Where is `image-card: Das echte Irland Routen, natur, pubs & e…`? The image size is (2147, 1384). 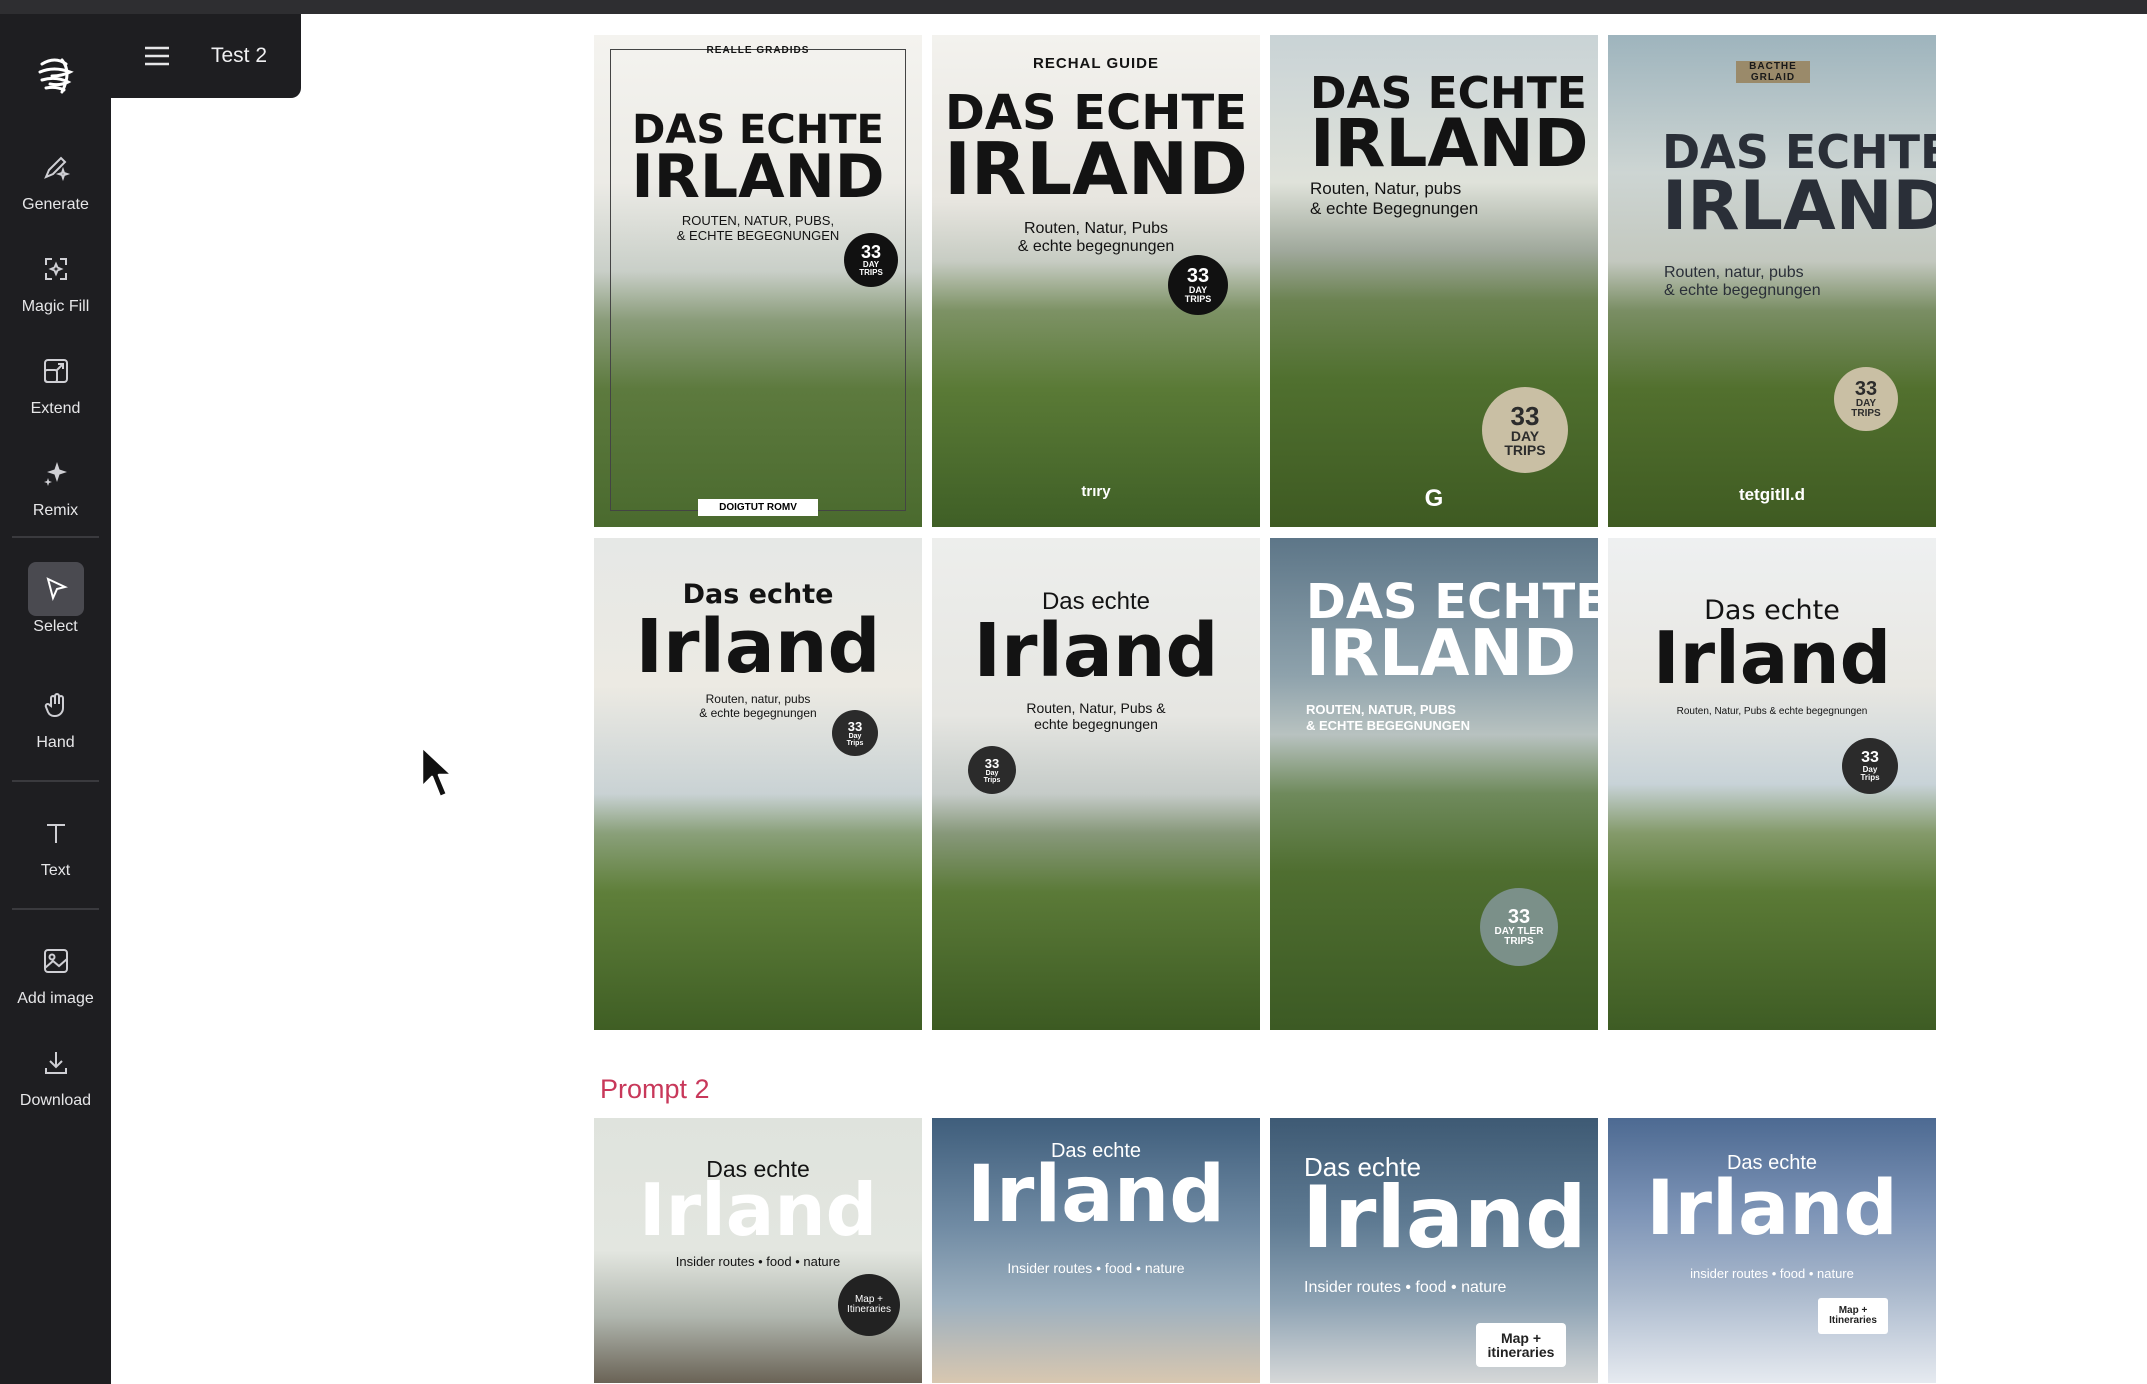 image-card: Das echte Irland Routen, natur, pubs & e… is located at coordinates (758, 784).